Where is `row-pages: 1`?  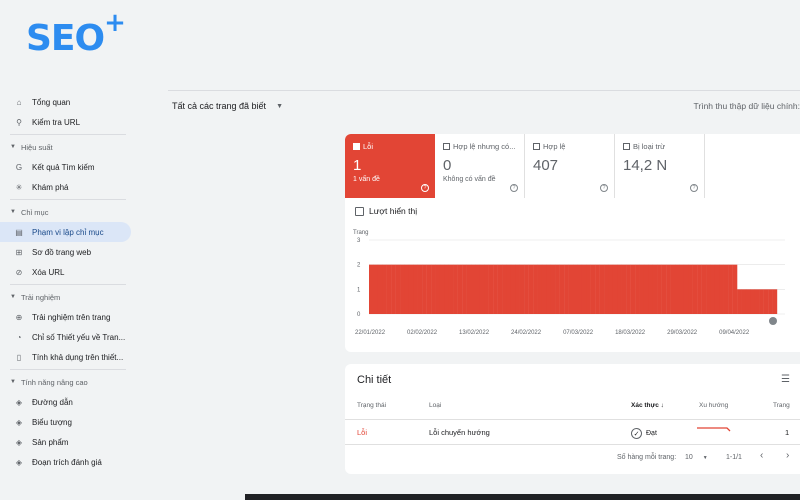 row-pages: 1 is located at coordinates (787, 432).